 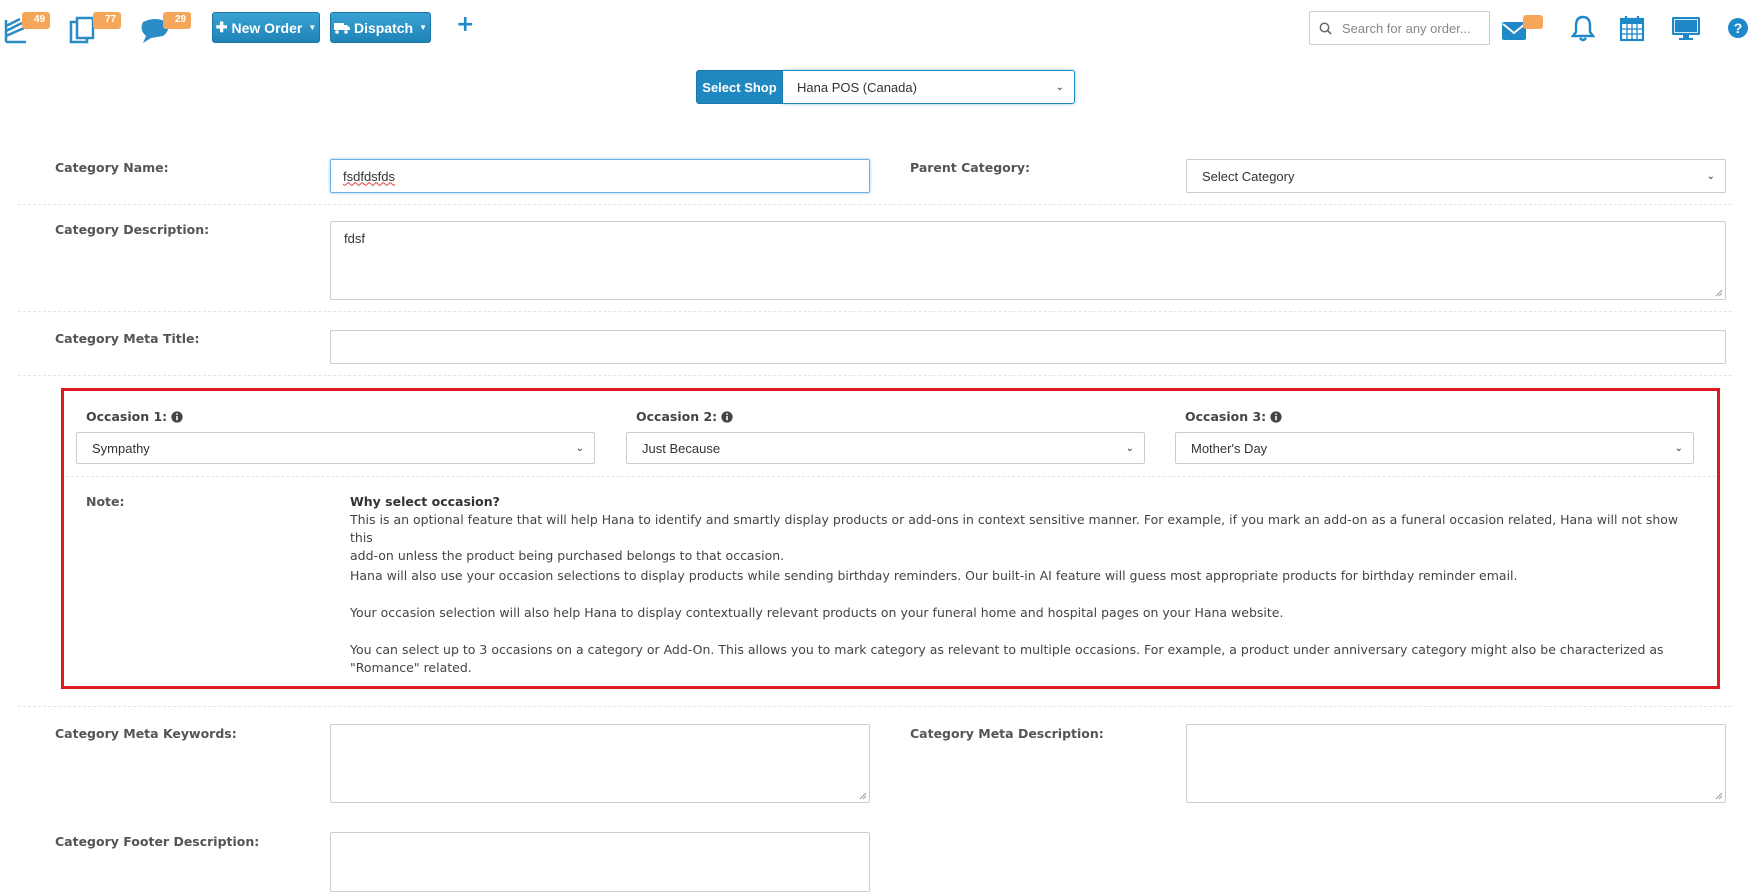 I want to click on help-icon: ?, so click(x=1738, y=30).